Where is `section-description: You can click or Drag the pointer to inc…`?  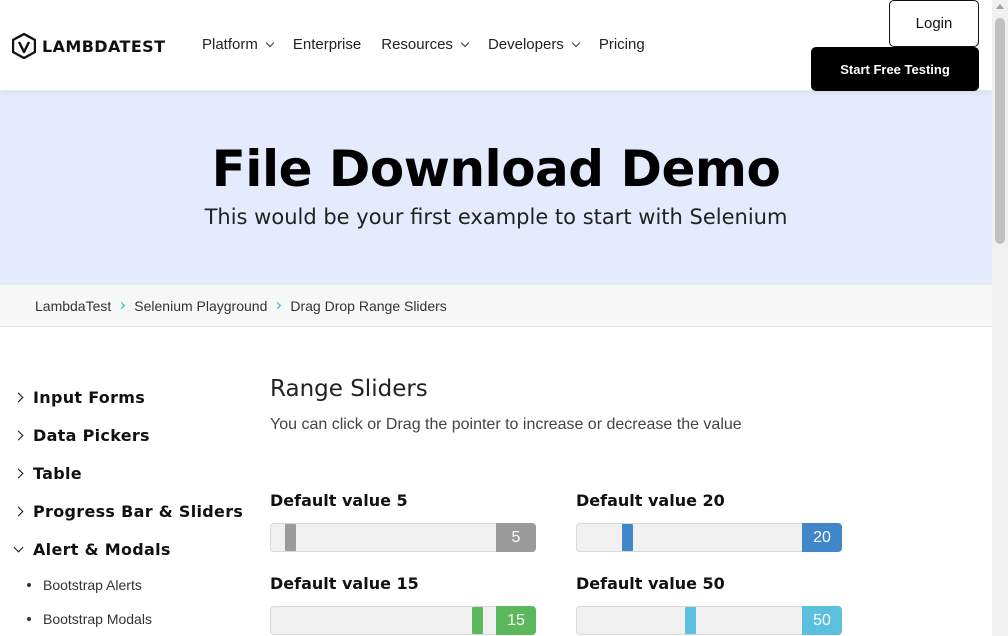 section-description: You can click or Drag the pointer to inc… is located at coordinates (506, 424).